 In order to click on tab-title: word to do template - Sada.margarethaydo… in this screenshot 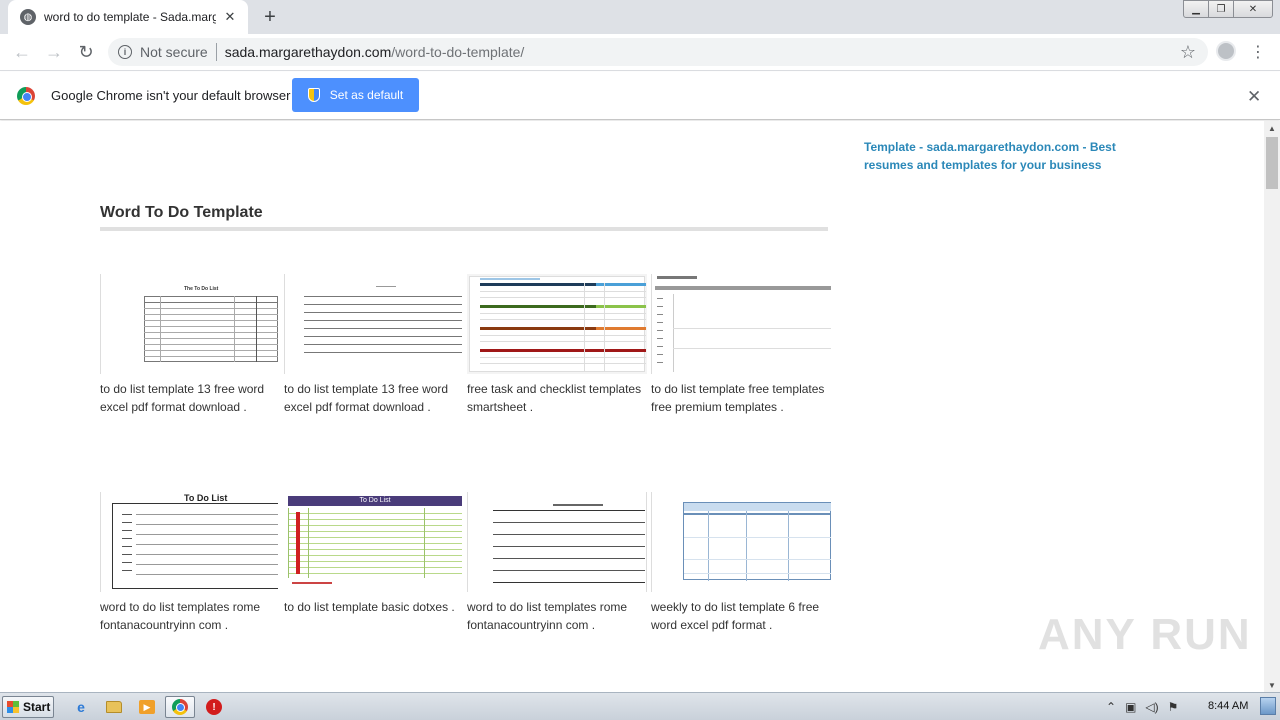, I will do `click(130, 17)`.